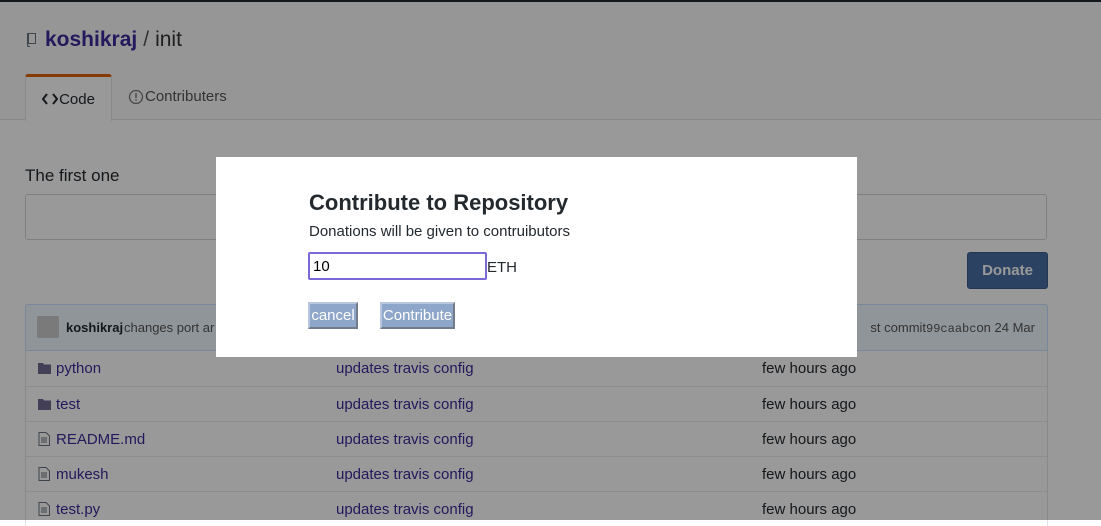 Image resolution: width=1101 pixels, height=526 pixels. What do you see at coordinates (417, 315) in the screenshot?
I see `contribute-button: Contribute` at bounding box center [417, 315].